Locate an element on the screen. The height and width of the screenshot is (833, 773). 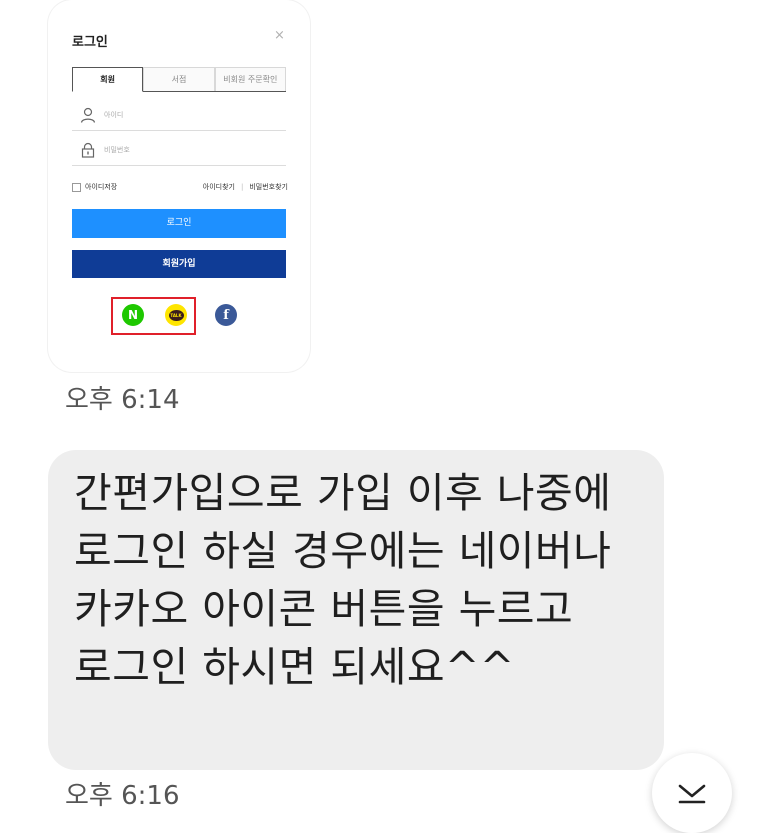
remember-row: 아이디저장 아이디찾기 | 비밀번호찾기 is located at coordinates (180, 187).